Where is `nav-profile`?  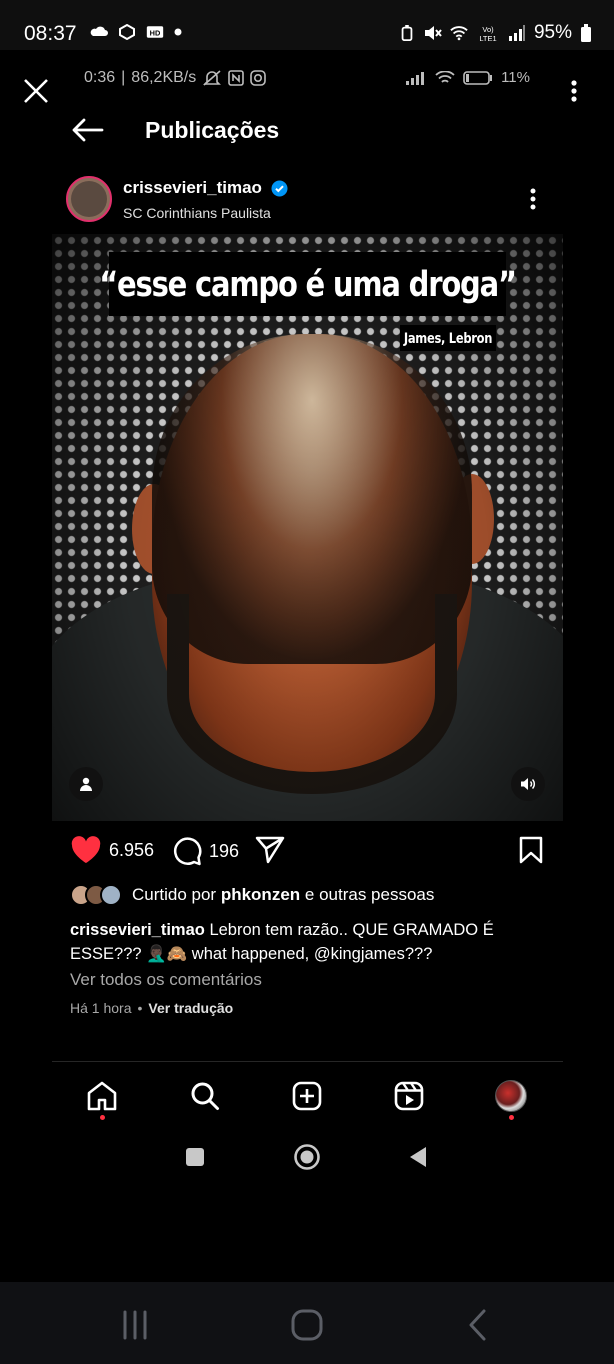
nav-profile is located at coordinates (511, 1097).